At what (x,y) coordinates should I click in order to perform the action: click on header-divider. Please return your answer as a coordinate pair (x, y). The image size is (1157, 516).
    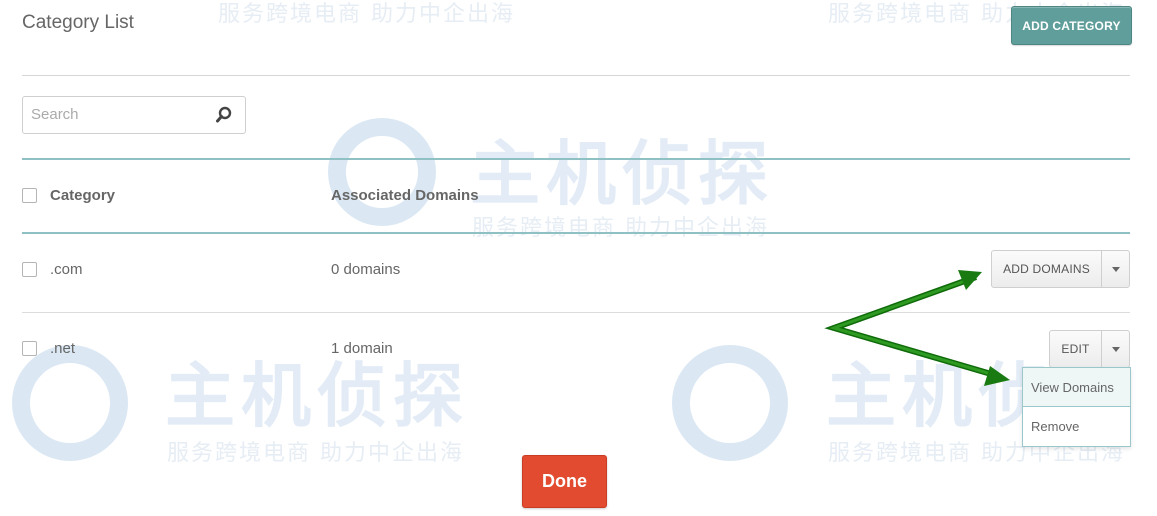
    Looking at the image, I should click on (576, 75).